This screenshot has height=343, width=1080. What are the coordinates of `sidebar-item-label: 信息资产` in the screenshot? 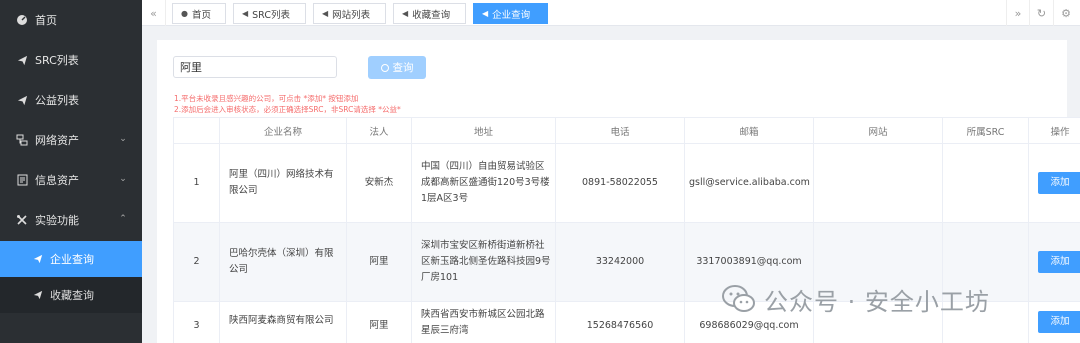 It's located at (57, 180).